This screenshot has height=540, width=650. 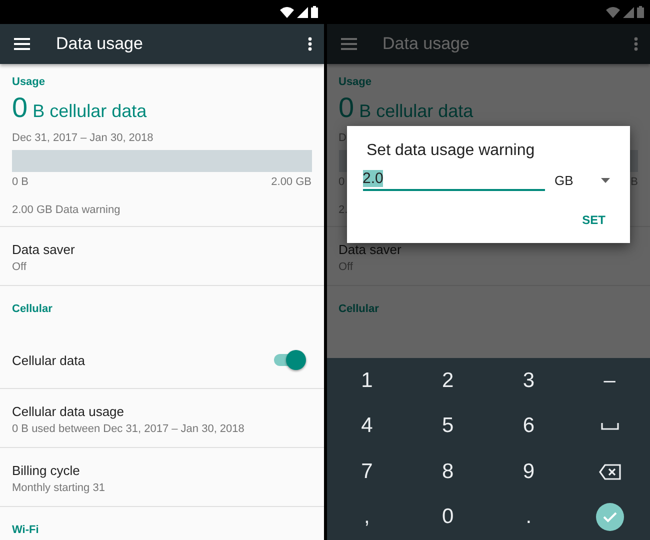 What do you see at coordinates (58, 488) in the screenshot?
I see `setting-summary: Monthly starting 31` at bounding box center [58, 488].